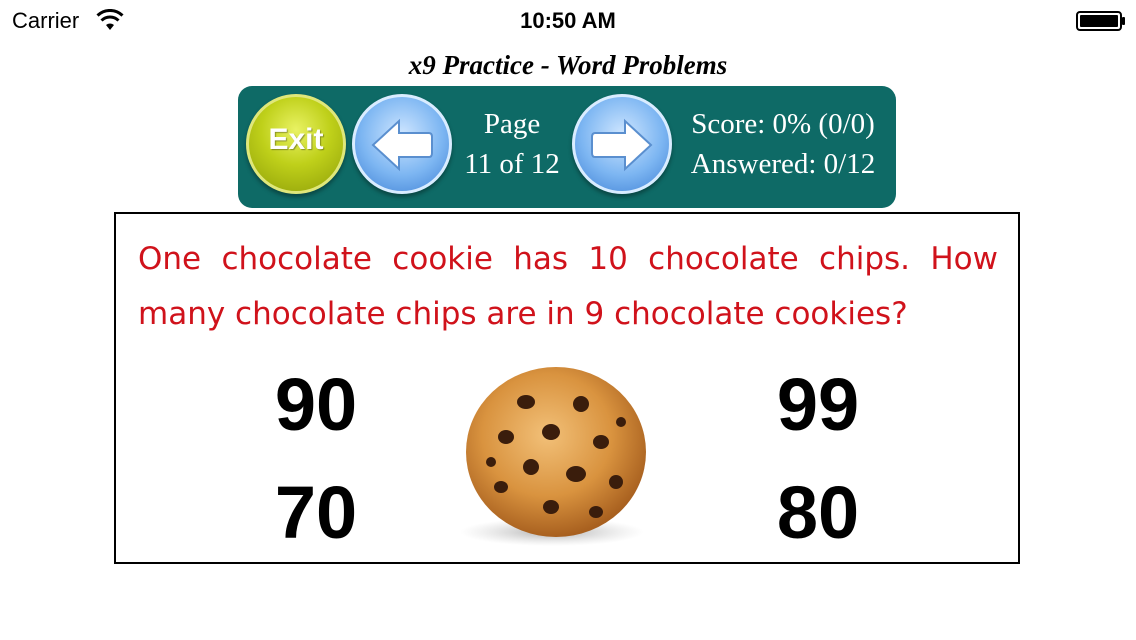 Image resolution: width=1136 pixels, height=640 pixels. Describe the element at coordinates (818, 404) in the screenshot. I see `answer-option: 99` at that location.